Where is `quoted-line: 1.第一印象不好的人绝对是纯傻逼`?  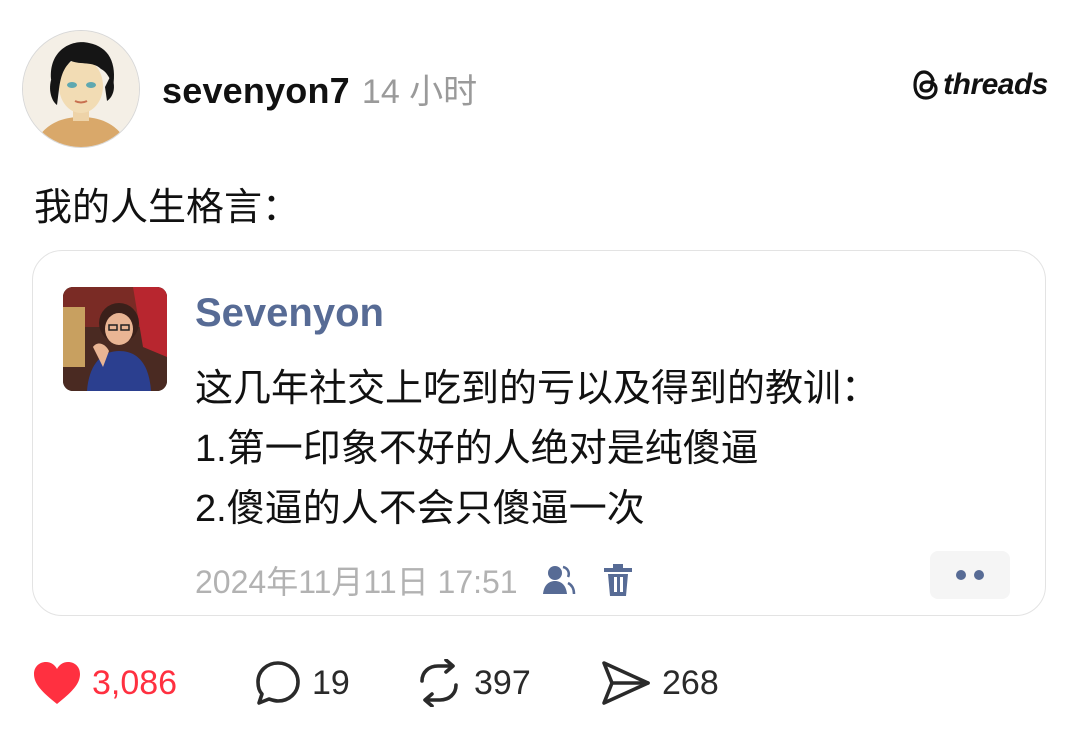
quoted-line: 1.第一印象不好的人绝对是纯傻逼 is located at coordinates (477, 449).